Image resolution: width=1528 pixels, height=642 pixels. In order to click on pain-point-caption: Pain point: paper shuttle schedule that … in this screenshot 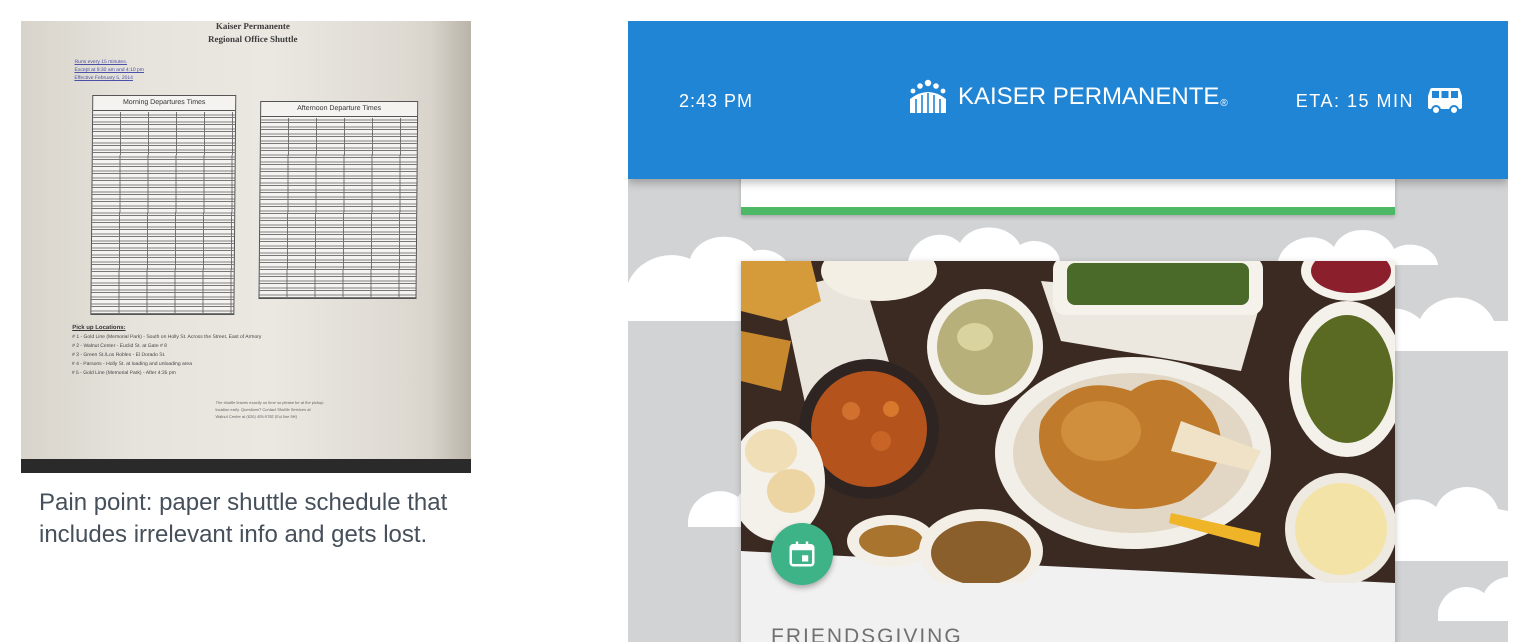, I will do `click(243, 518)`.